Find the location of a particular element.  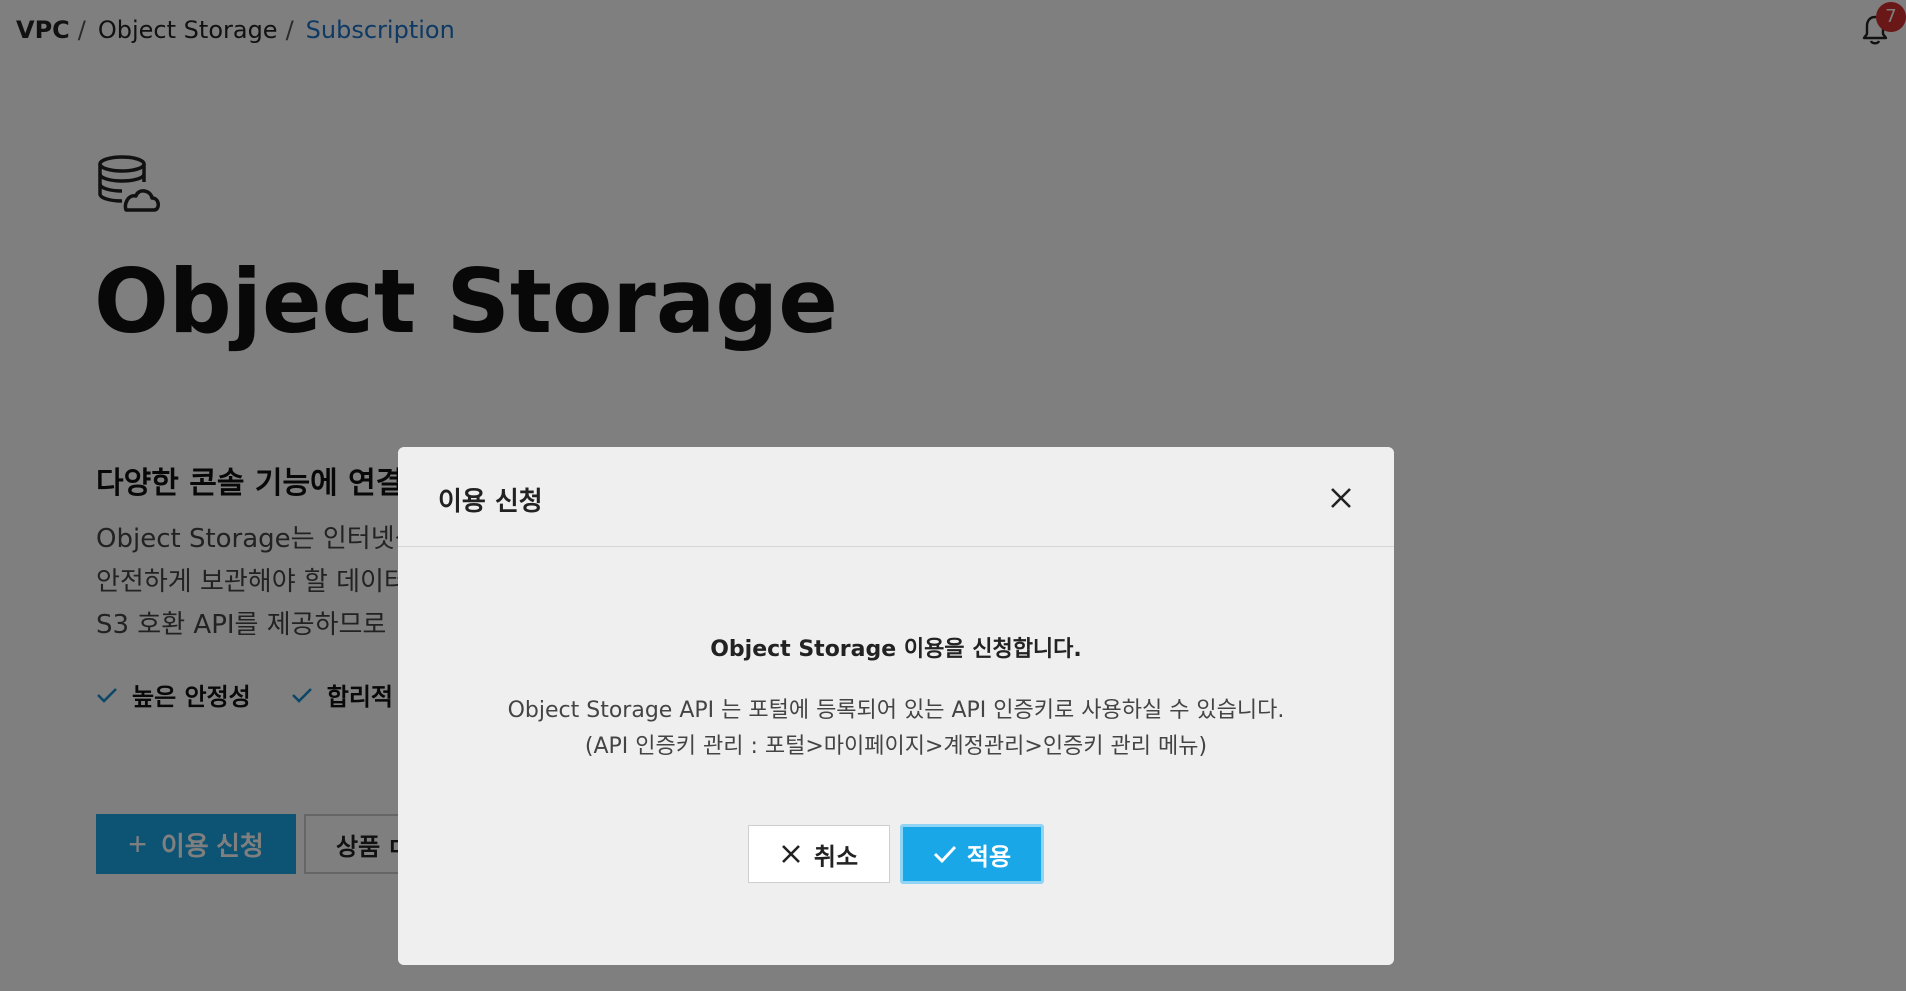

dialog-header: 이용 신청 is located at coordinates (896, 497).